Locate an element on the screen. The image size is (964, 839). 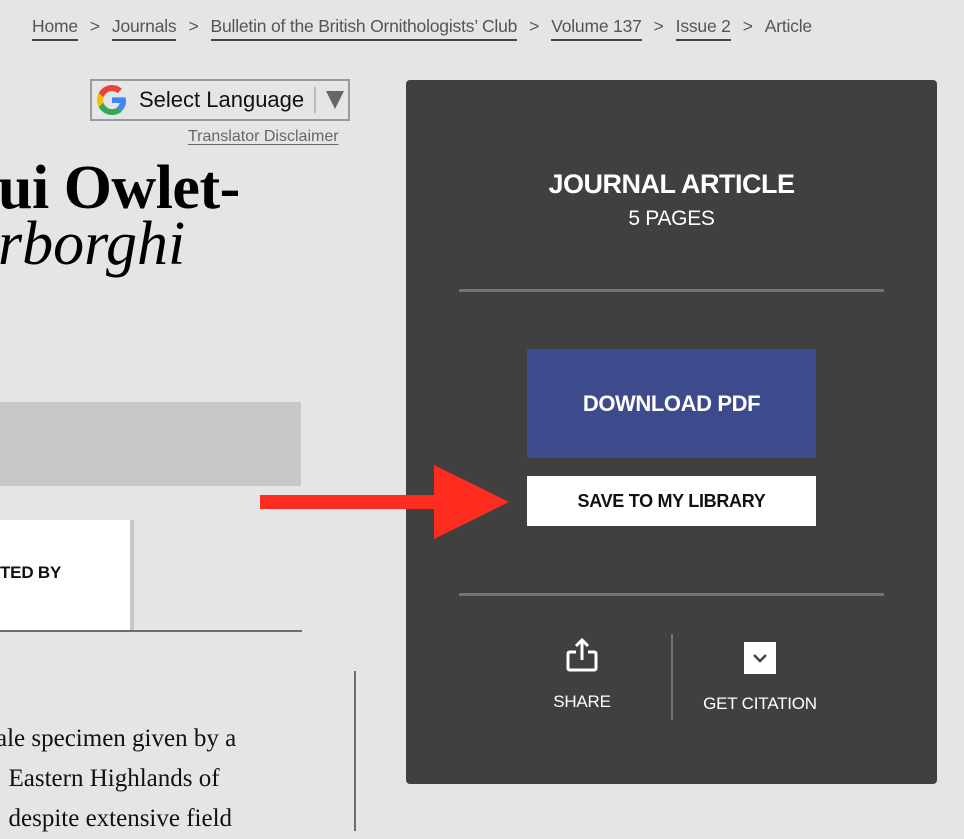
get-citation-button: GET CITATION is located at coordinates (760, 675).